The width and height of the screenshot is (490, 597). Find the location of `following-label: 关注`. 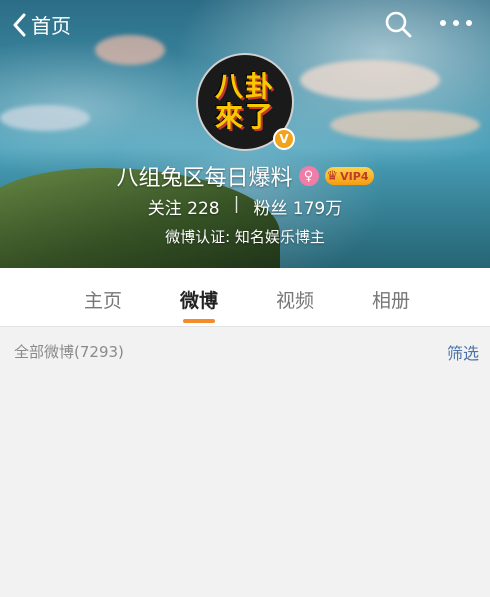

following-label: 关注 is located at coordinates (164, 209).